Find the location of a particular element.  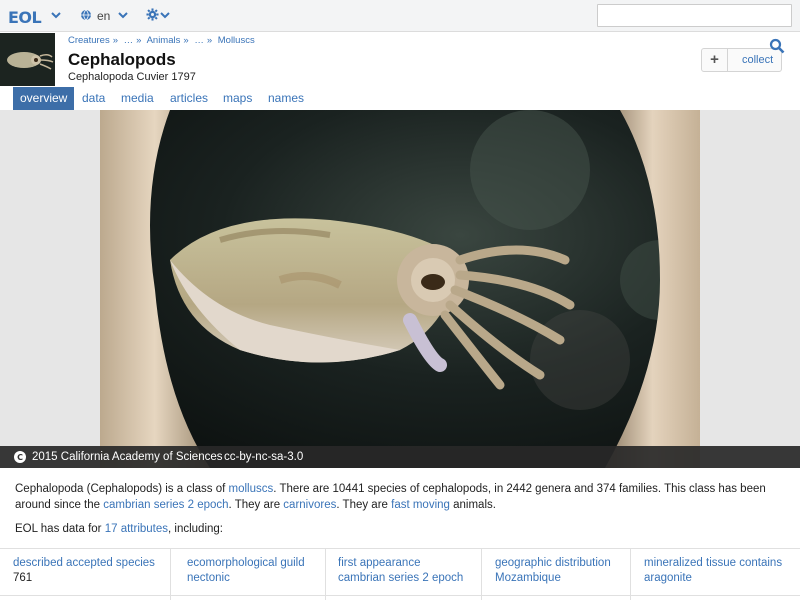

attribute-cell: geographic distribution Mozambique is located at coordinates (556, 574).